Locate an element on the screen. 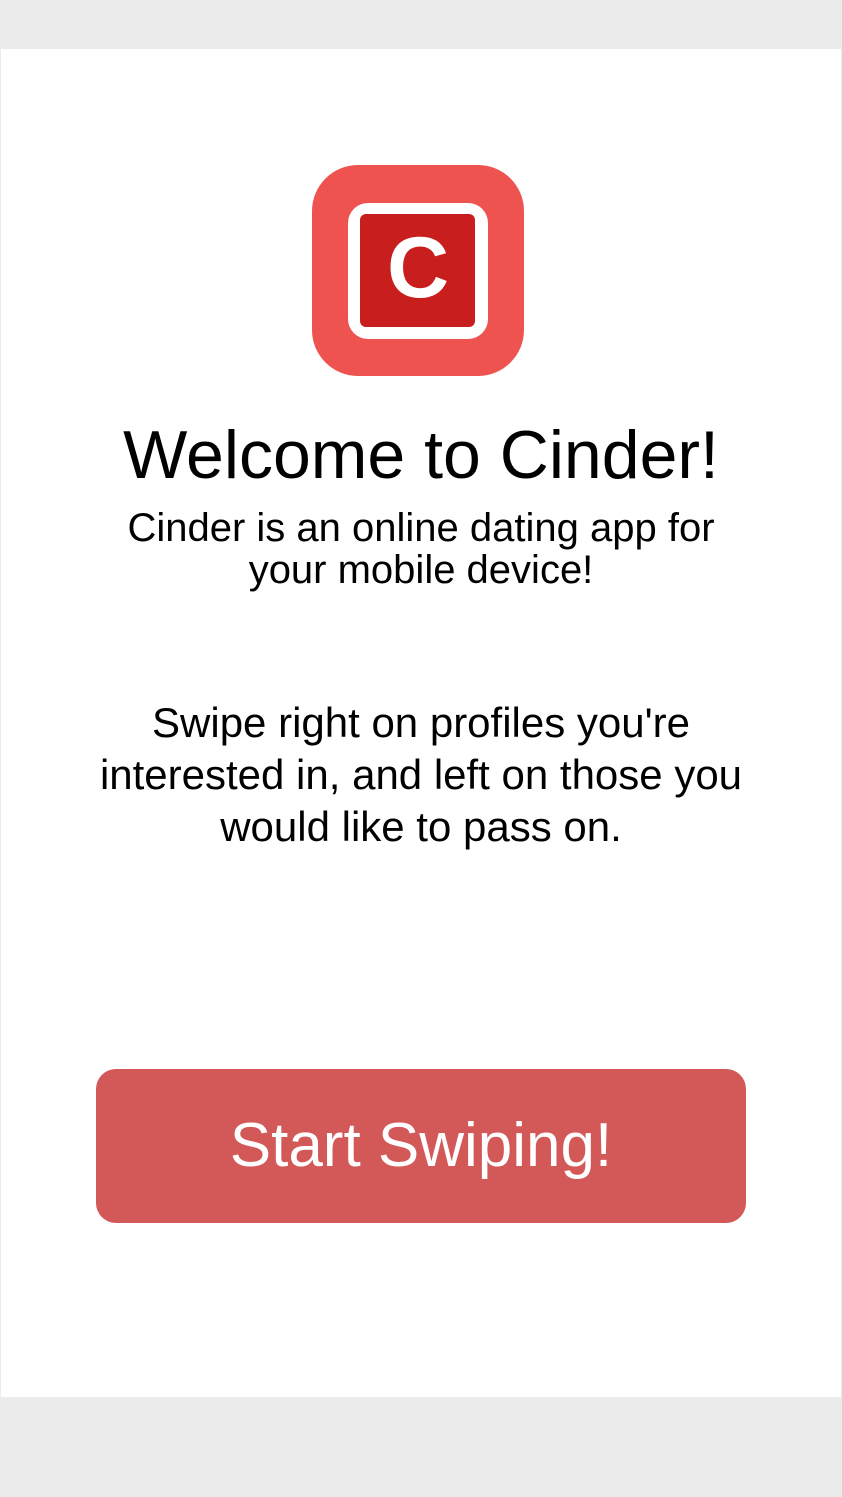 This screenshot has height=1497, width=842. start-swiping-button: Start Swiping! is located at coordinates (421, 1146).